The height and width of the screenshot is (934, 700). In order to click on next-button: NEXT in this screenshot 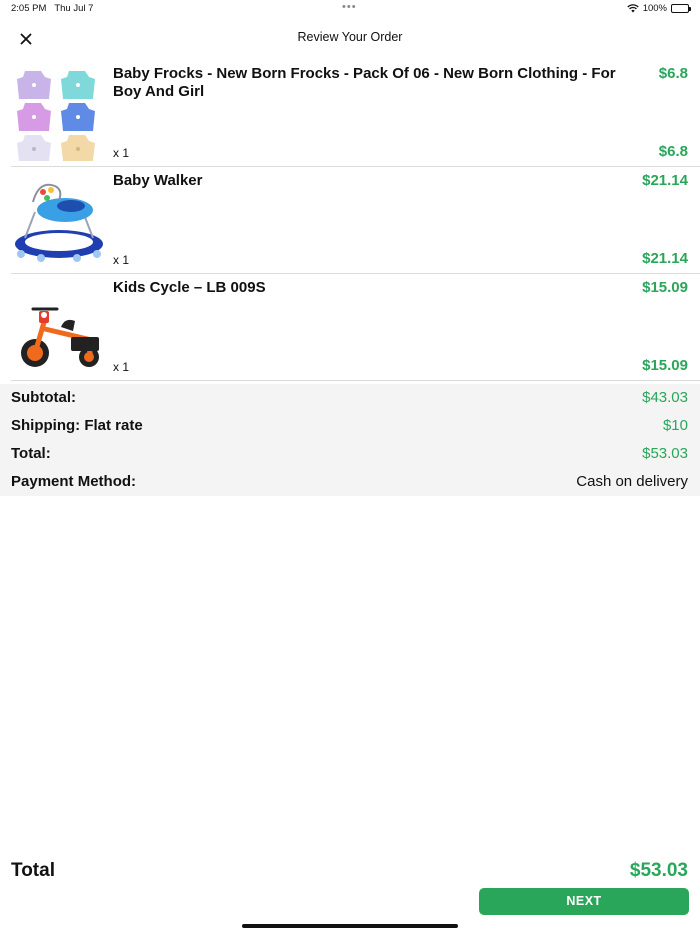, I will do `click(584, 901)`.